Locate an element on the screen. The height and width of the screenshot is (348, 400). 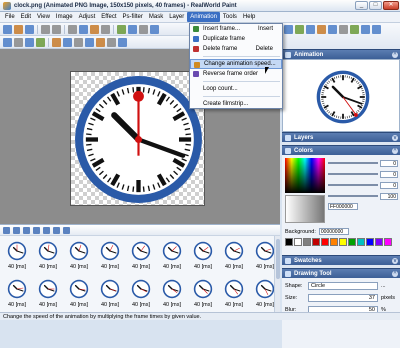
alpha-value: 100 is located at coordinates (389, 196).